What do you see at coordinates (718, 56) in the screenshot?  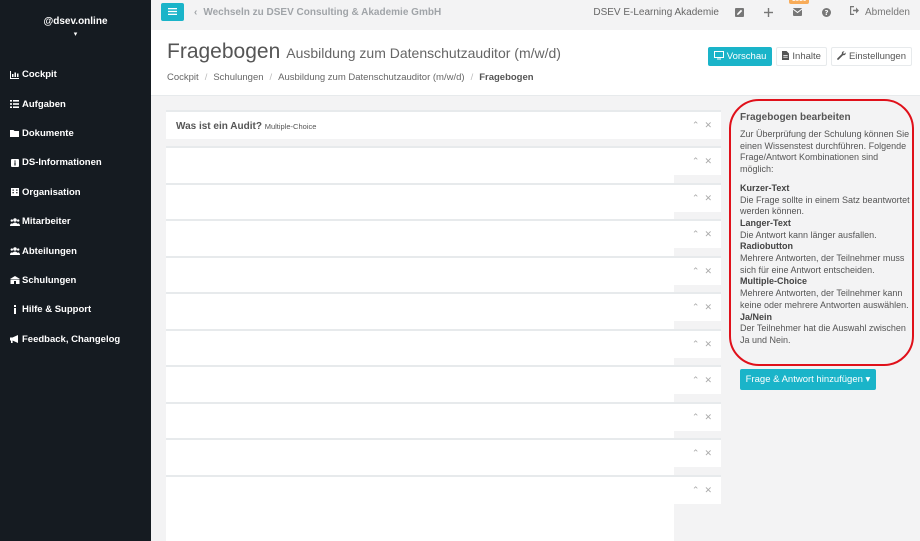 I see `monitor-icon` at bounding box center [718, 56].